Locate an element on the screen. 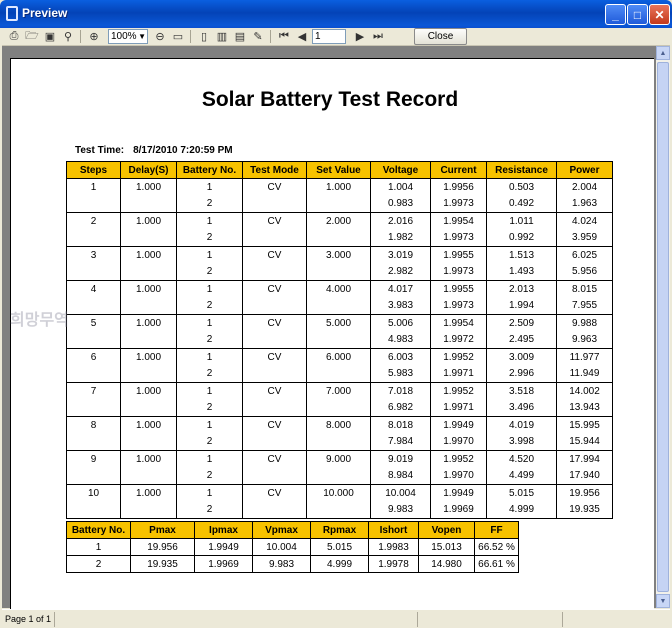 The height and width of the screenshot is (628, 672). close-button: Close is located at coordinates (440, 36).